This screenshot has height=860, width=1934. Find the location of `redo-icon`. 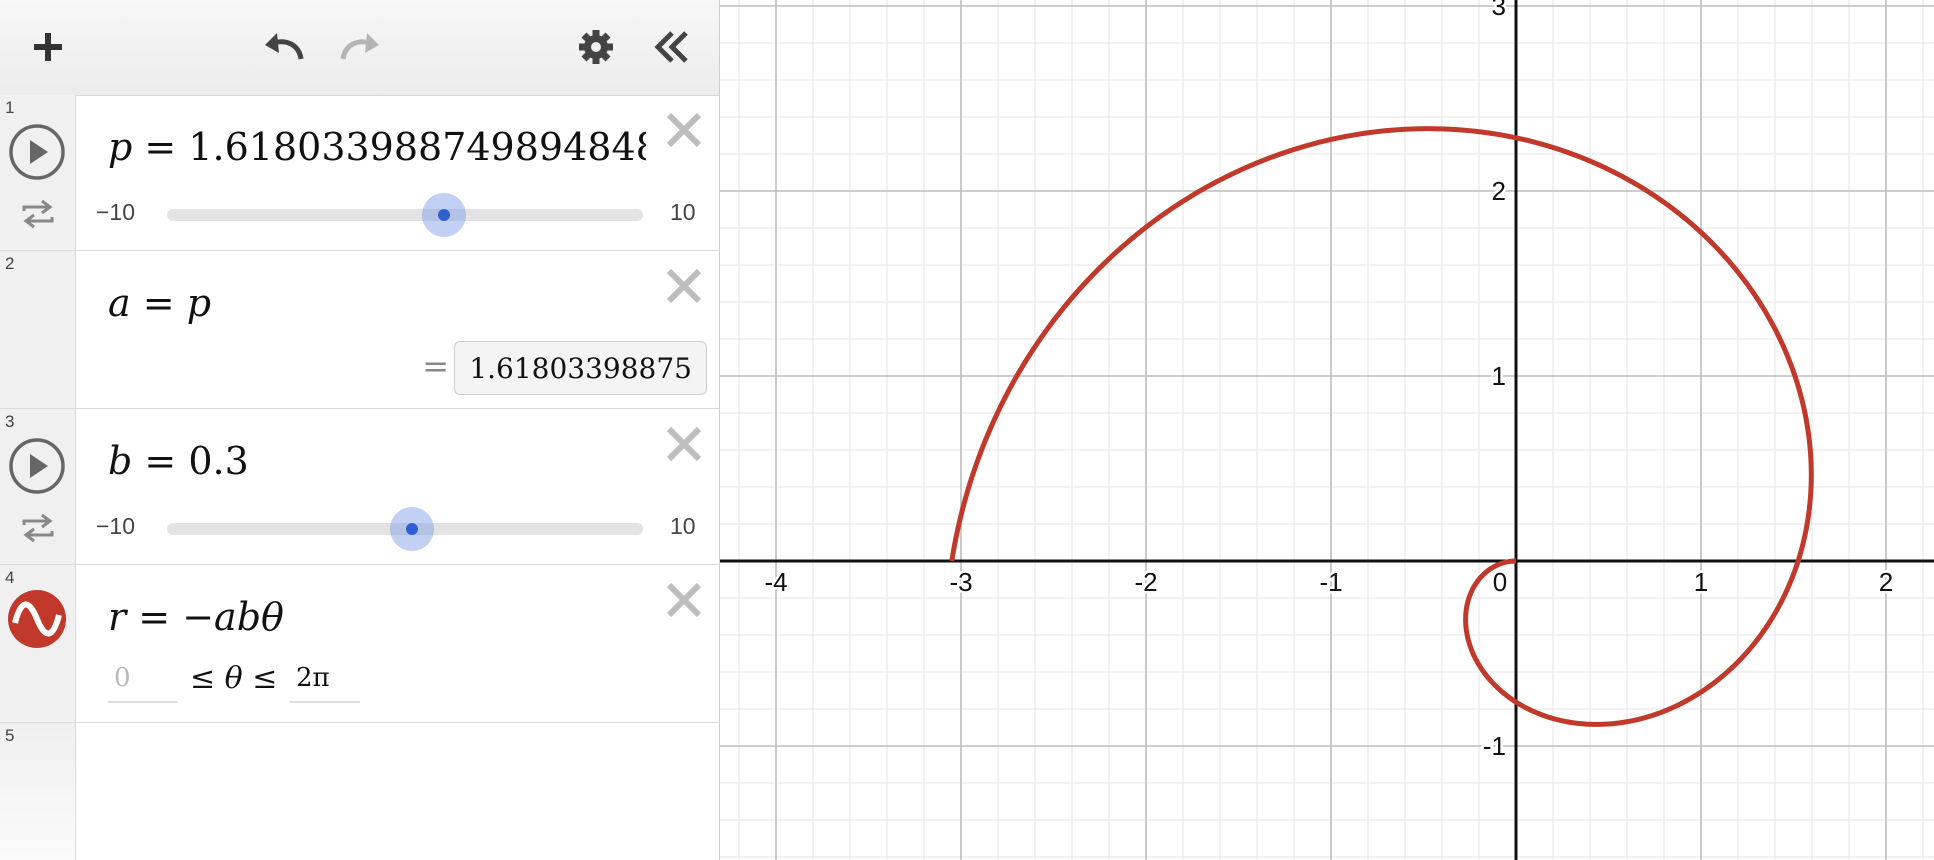

redo-icon is located at coordinates (359, 46).